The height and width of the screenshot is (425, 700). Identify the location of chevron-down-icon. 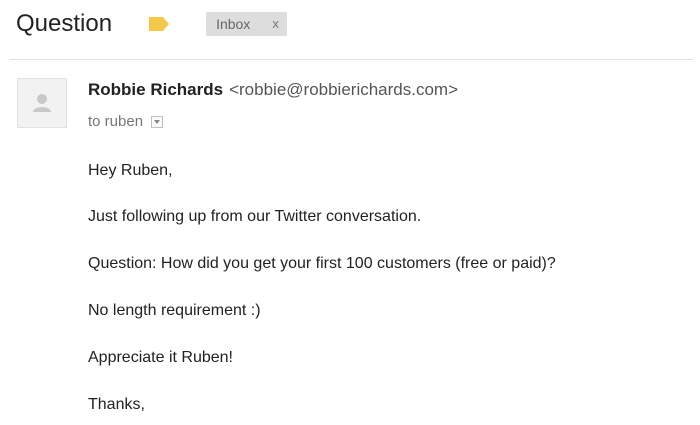
(157, 121).